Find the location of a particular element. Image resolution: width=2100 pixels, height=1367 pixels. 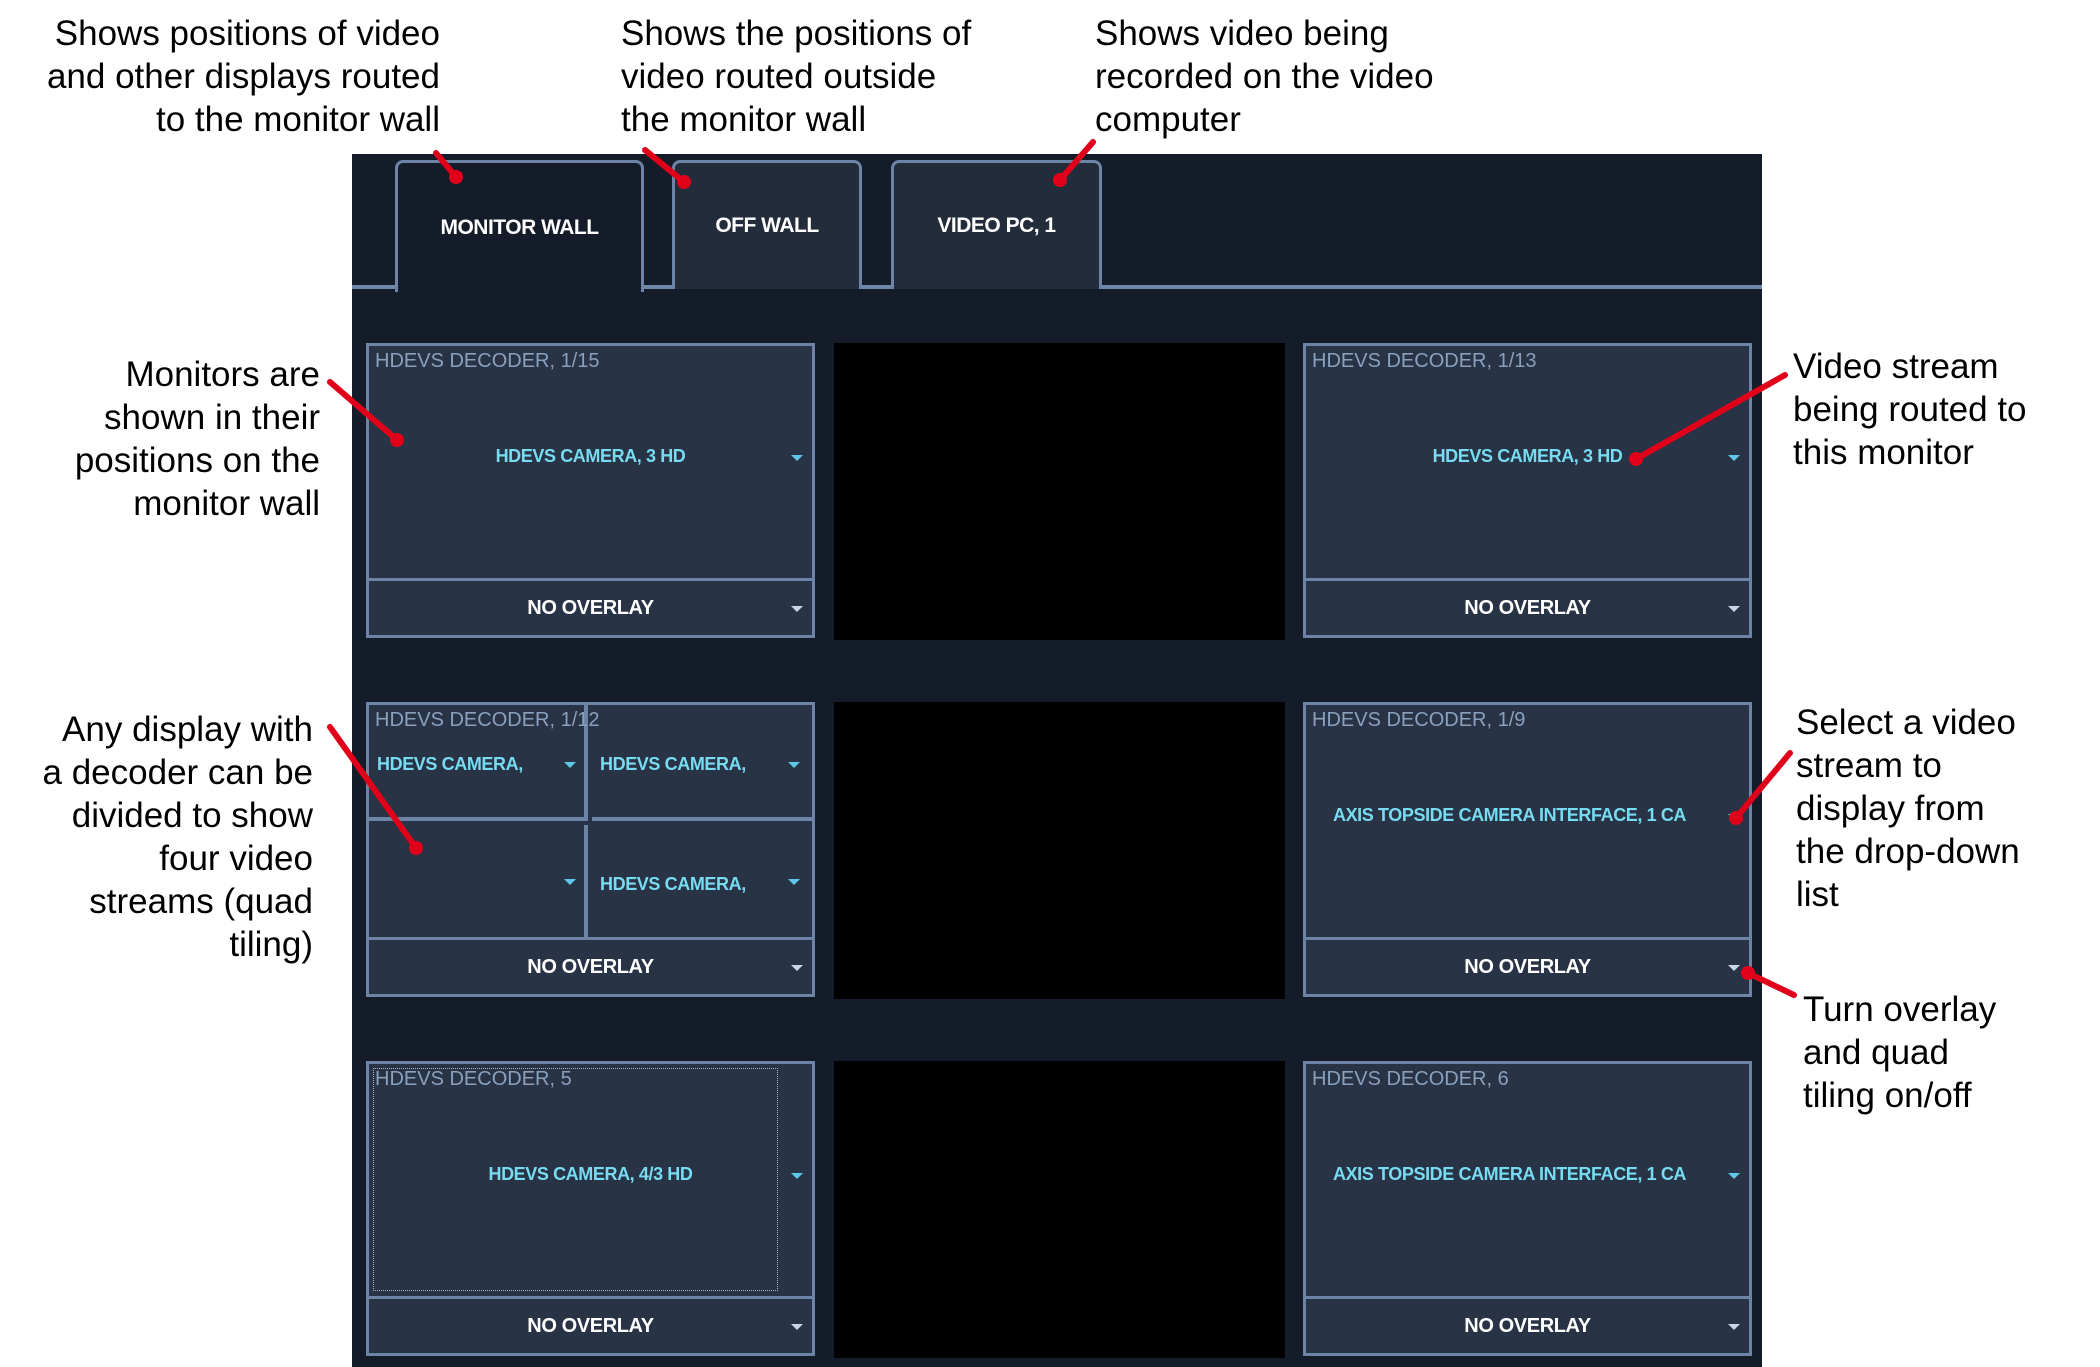

tab-off-wall-label: OFF WALL is located at coordinates (767, 225).